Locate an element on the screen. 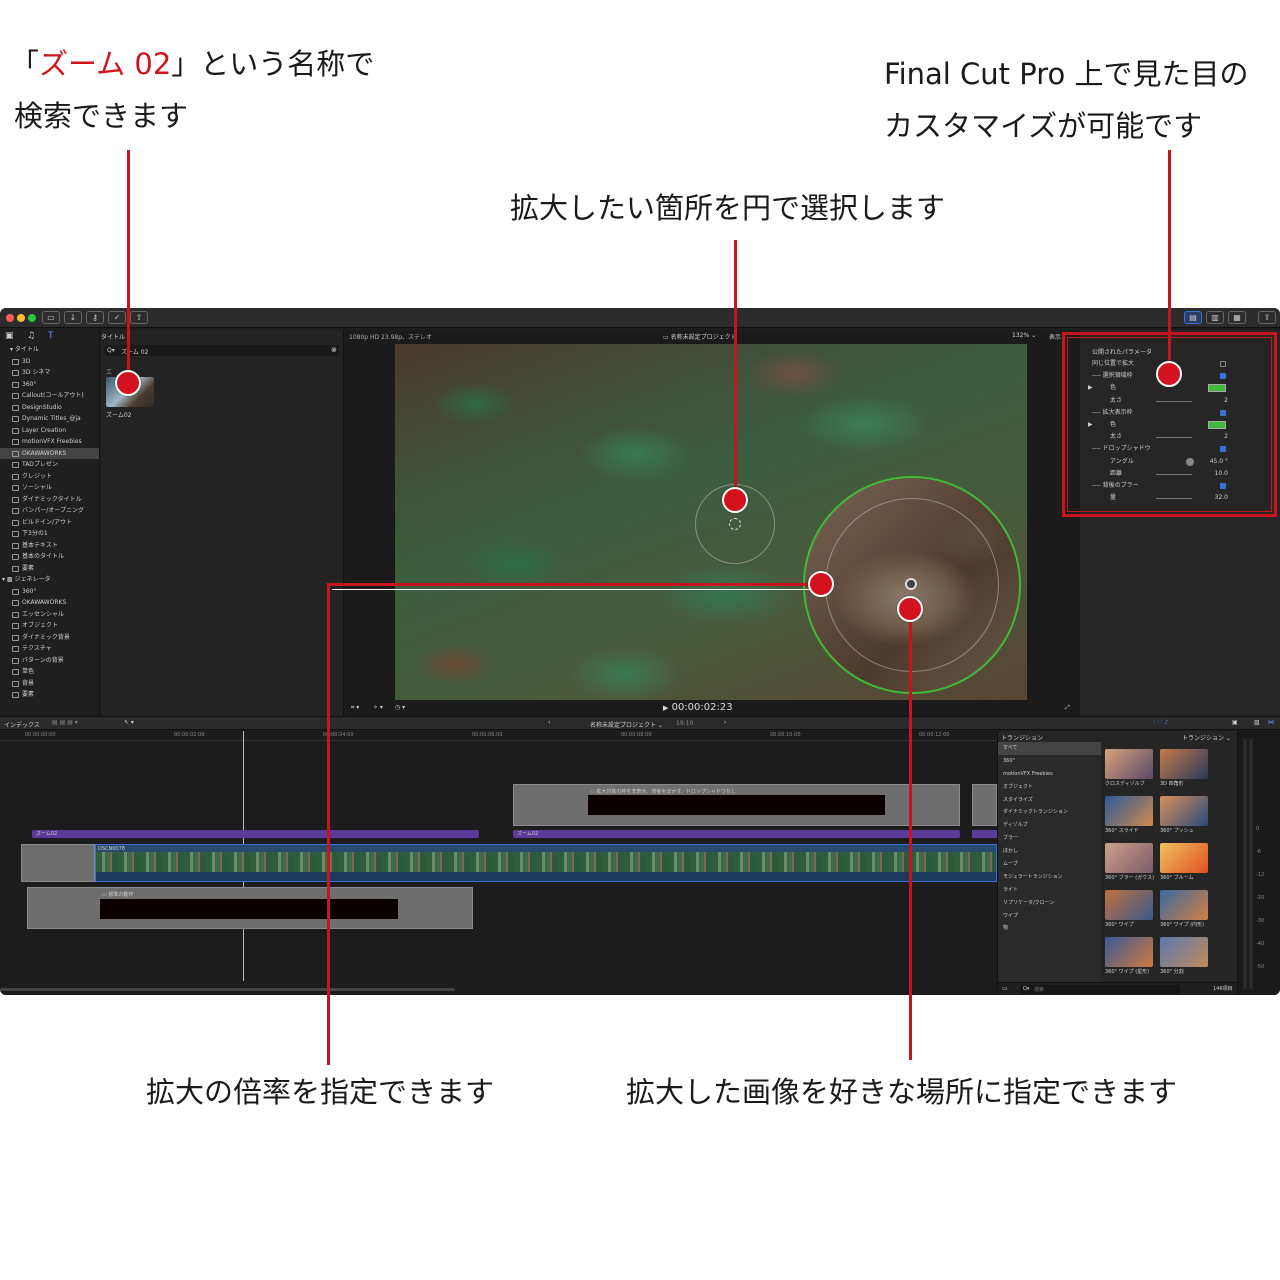 Image resolution: width=1280 pixels, height=1280 pixels. transition-item: 3D 四角形 is located at coordinates (1185, 771).